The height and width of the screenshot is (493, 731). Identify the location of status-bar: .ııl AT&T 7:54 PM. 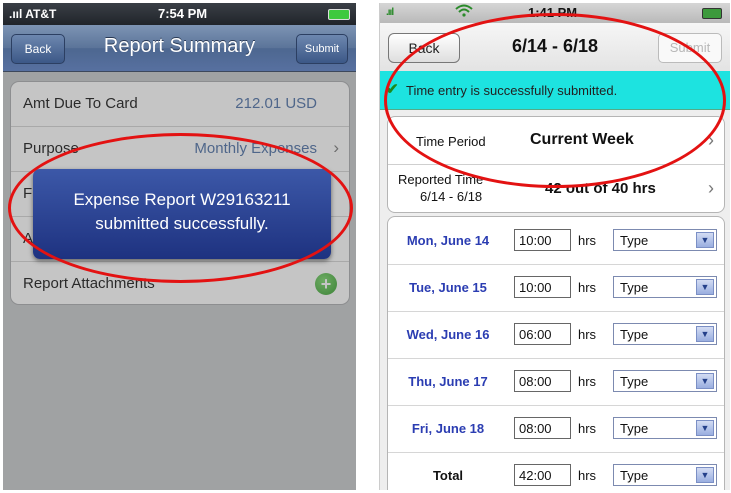
(179, 14).